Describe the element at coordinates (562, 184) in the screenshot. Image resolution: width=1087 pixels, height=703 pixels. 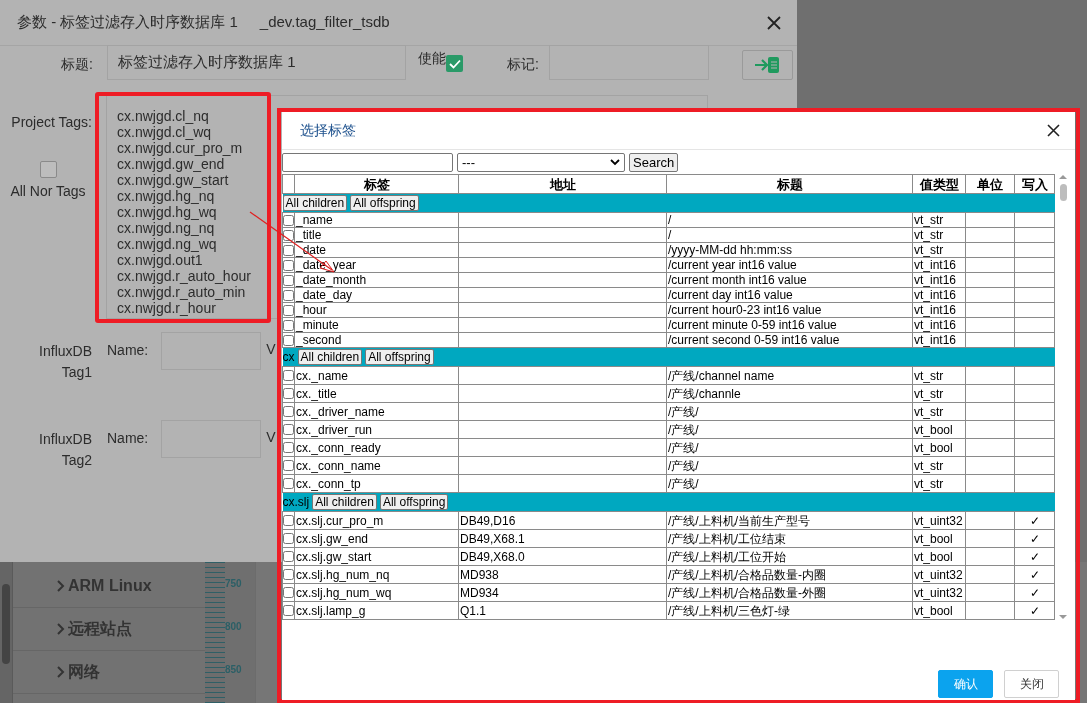
I see `column-header: 地址` at that location.